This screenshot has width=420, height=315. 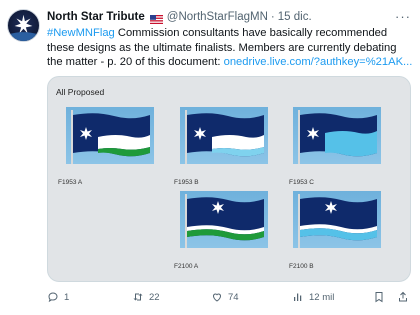 I want to click on views-button: 12 mil, so click(x=313, y=297).